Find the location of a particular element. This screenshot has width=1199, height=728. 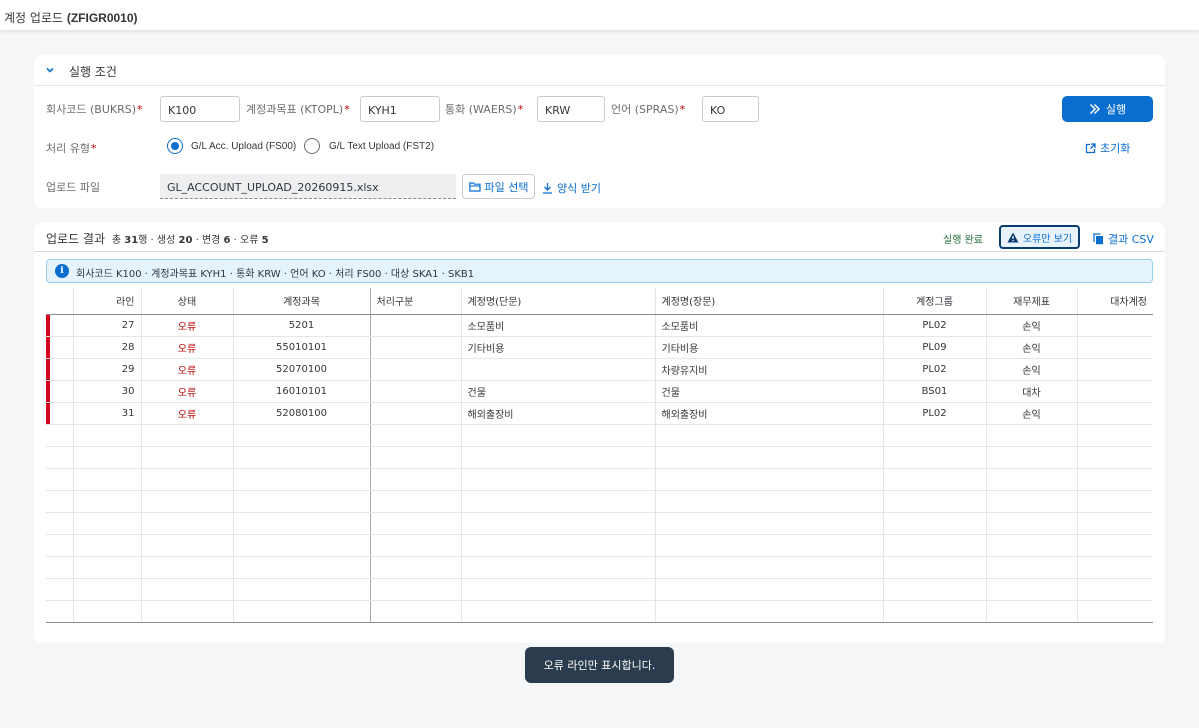

col-line: 라인 is located at coordinates (107, 301).